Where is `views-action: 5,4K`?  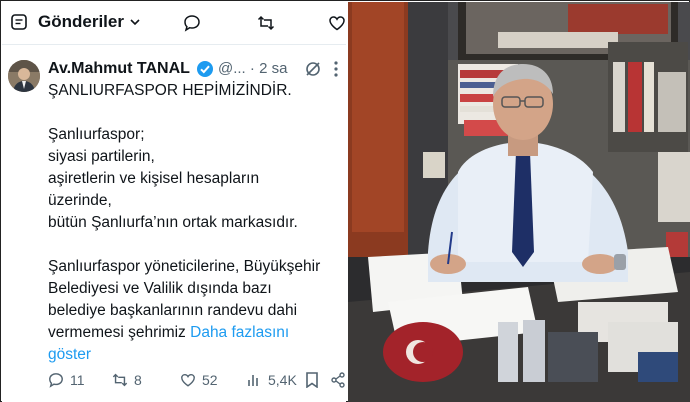 views-action: 5,4K is located at coordinates (271, 380).